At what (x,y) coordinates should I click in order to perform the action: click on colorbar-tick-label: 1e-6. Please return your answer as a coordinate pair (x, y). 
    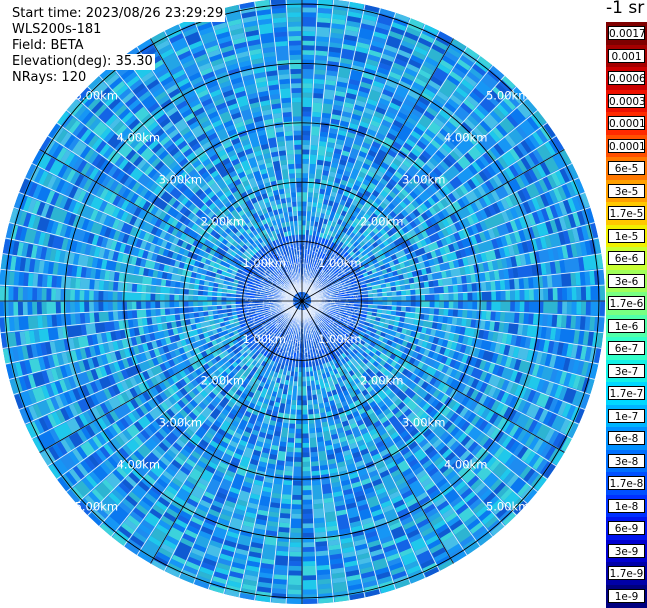
    Looking at the image, I should click on (626, 325).